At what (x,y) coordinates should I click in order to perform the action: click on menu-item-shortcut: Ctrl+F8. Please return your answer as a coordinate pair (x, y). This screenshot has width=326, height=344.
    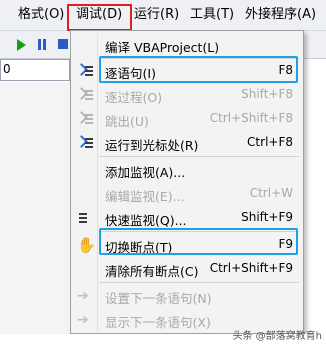
    Looking at the image, I should click on (270, 142).